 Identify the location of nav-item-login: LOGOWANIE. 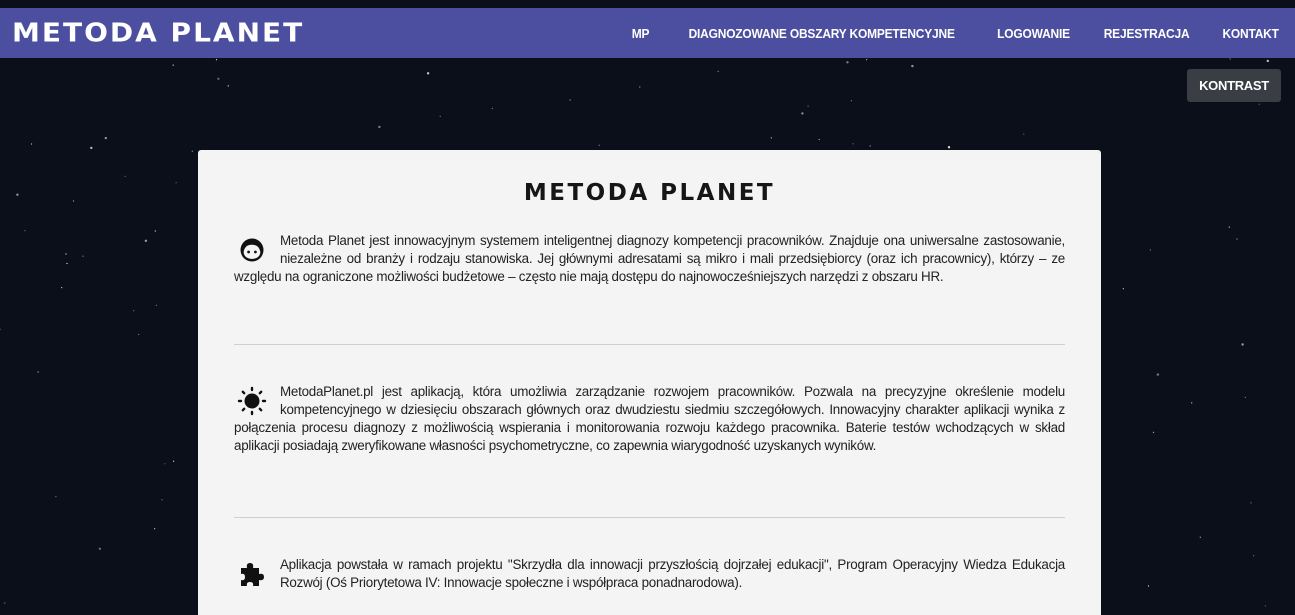
(1033, 33).